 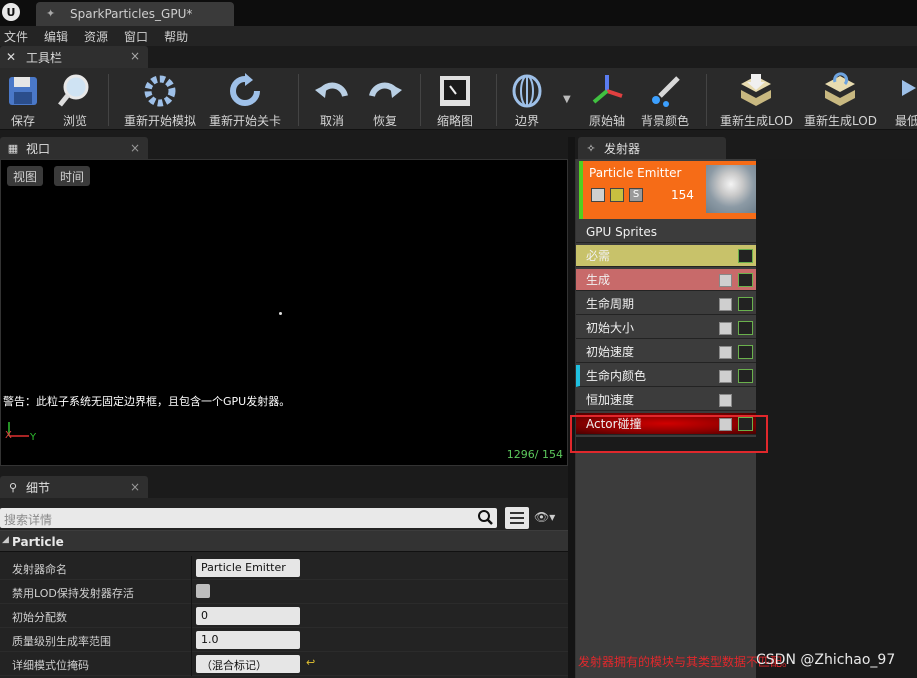 I want to click on module-required: 必需, so click(x=666, y=256).